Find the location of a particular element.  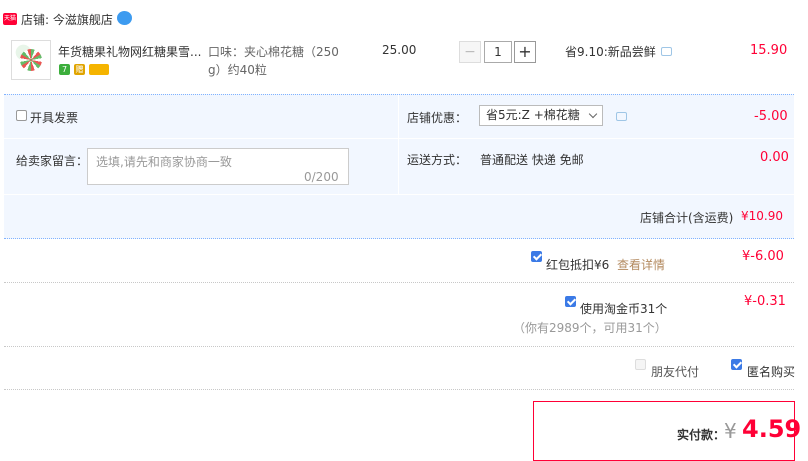

promo-comment-icon is located at coordinates (666, 51).